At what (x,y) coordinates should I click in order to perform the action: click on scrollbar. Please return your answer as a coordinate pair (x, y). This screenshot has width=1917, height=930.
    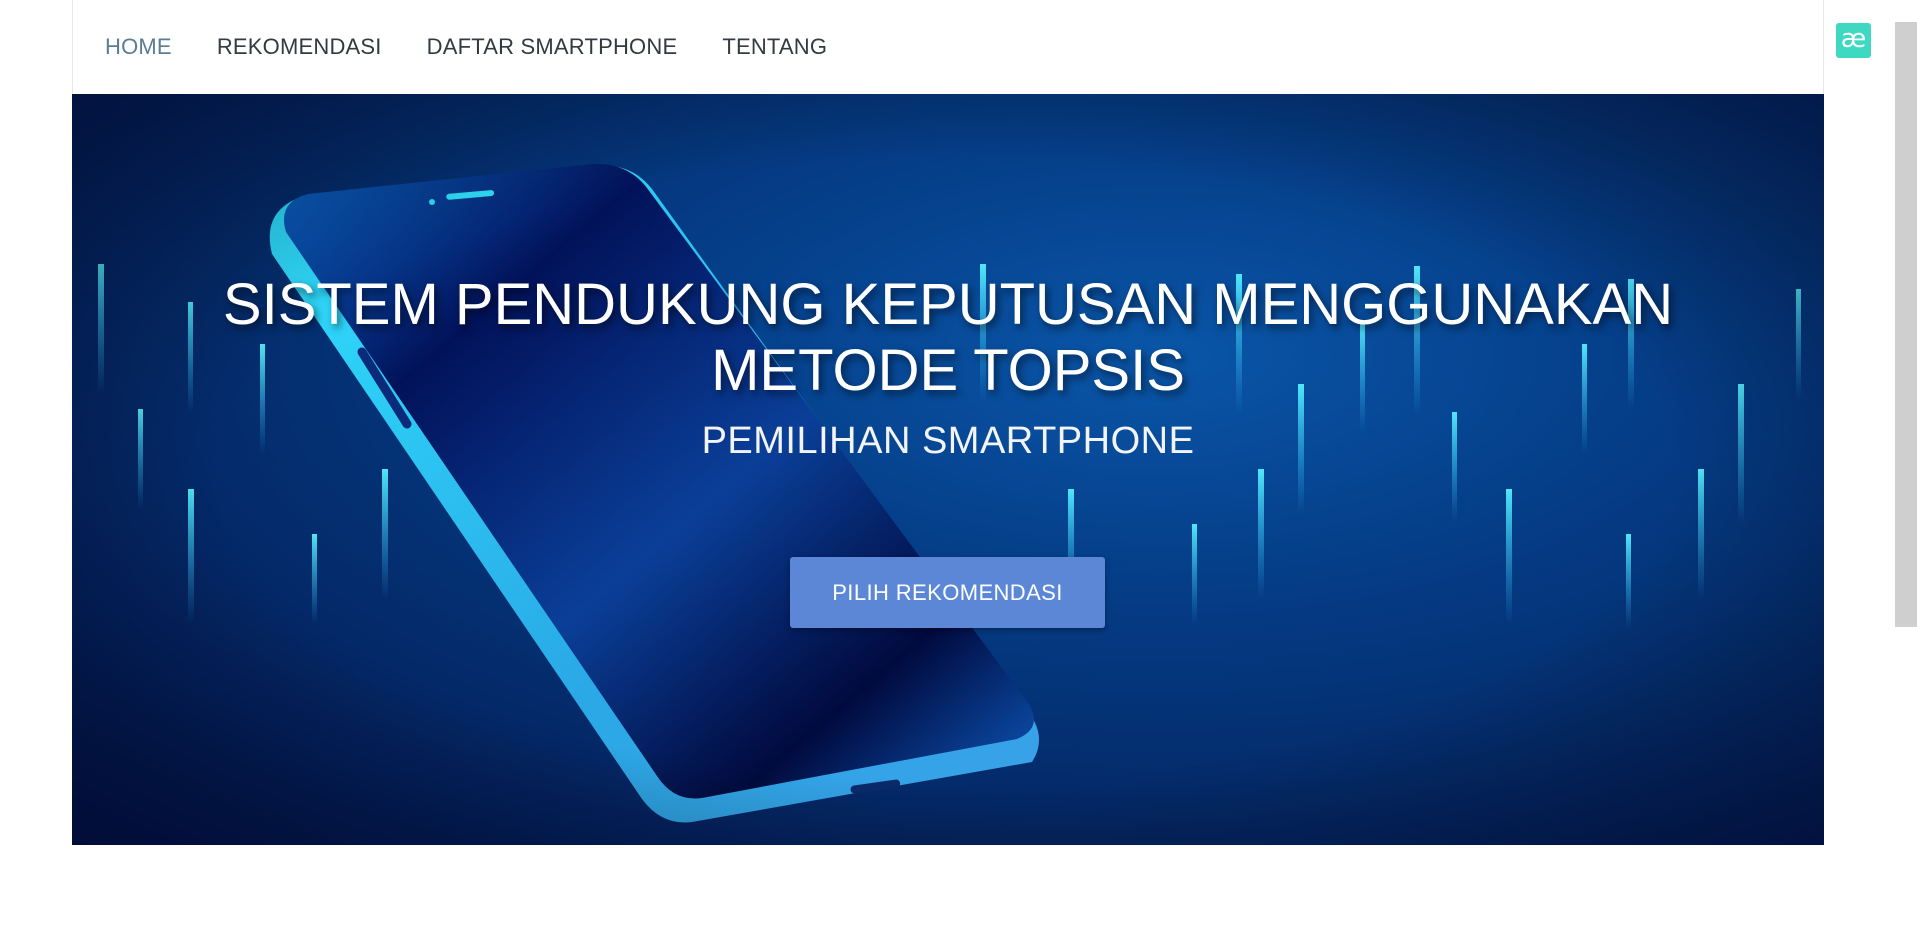
    Looking at the image, I should click on (1906, 324).